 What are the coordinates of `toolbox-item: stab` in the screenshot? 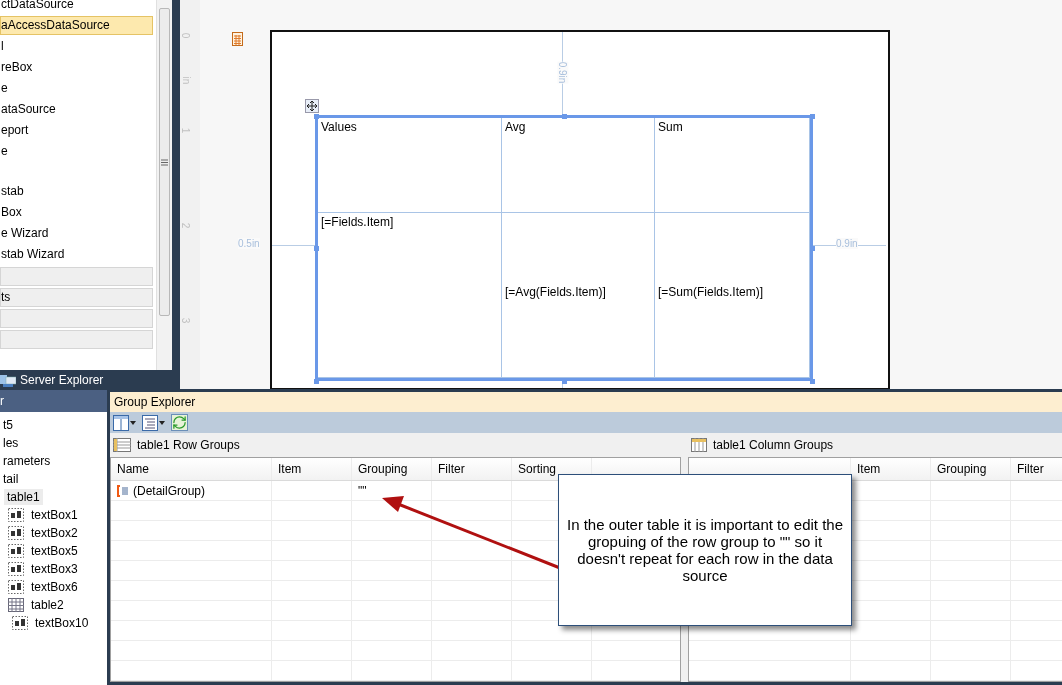 It's located at (76, 191).